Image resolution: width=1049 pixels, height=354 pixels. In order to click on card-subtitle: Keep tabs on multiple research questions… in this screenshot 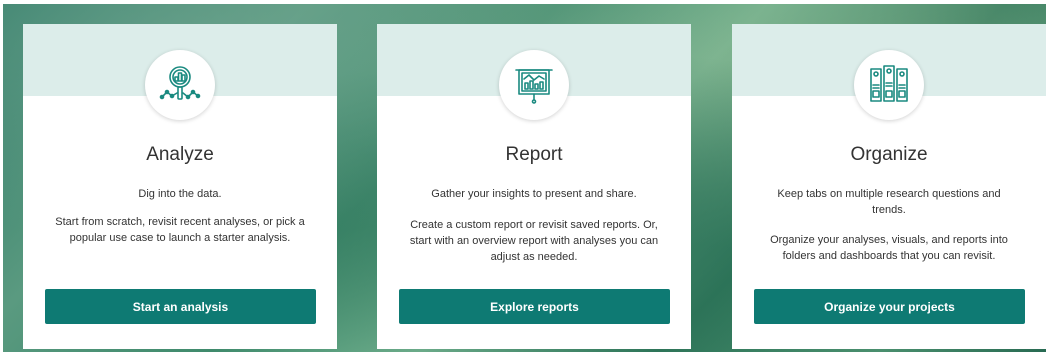, I will do `click(889, 202)`.